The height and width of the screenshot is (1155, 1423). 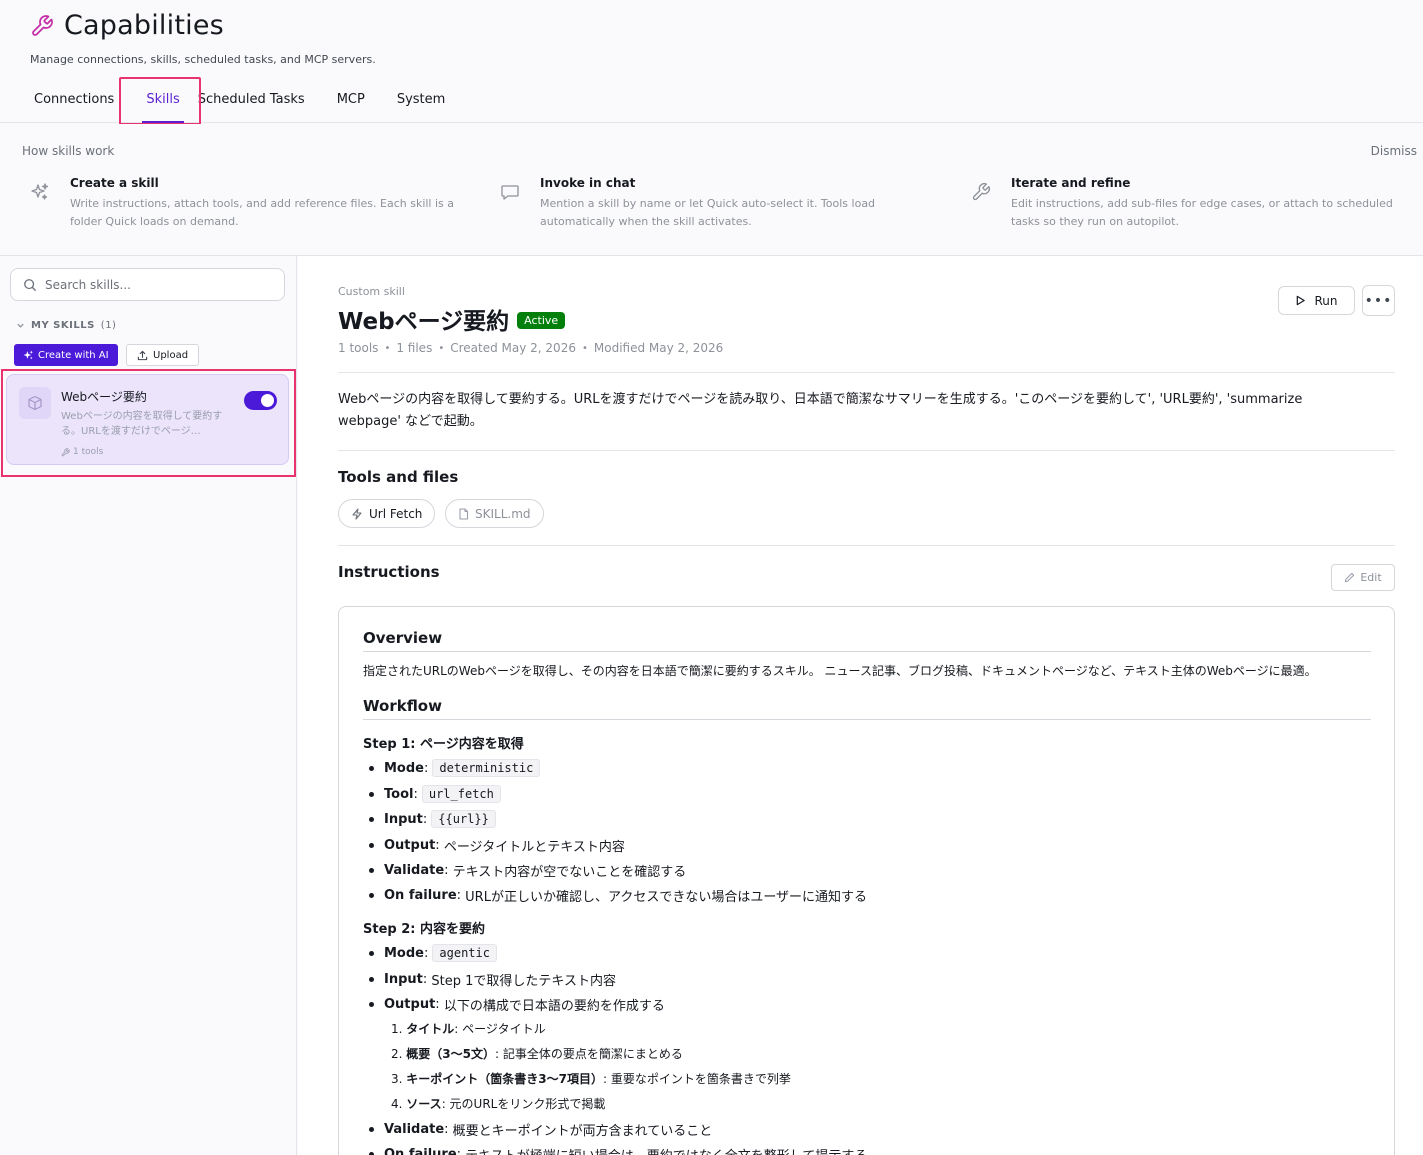 What do you see at coordinates (74, 101) in the screenshot?
I see `tab-connections: Connections` at bounding box center [74, 101].